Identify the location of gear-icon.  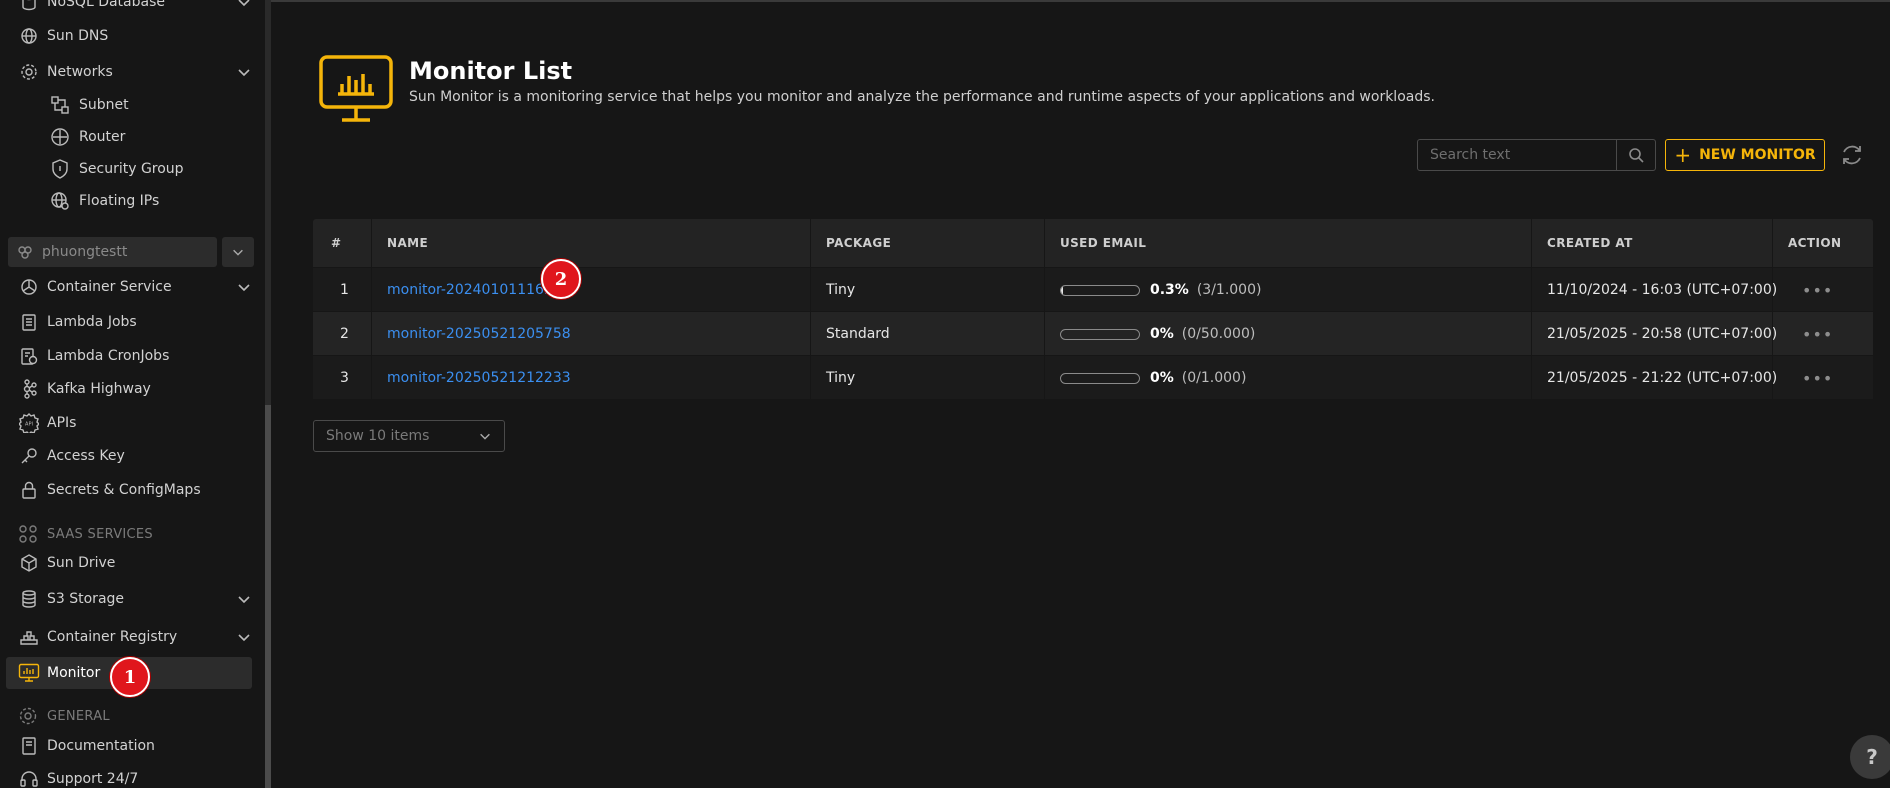
(28, 716).